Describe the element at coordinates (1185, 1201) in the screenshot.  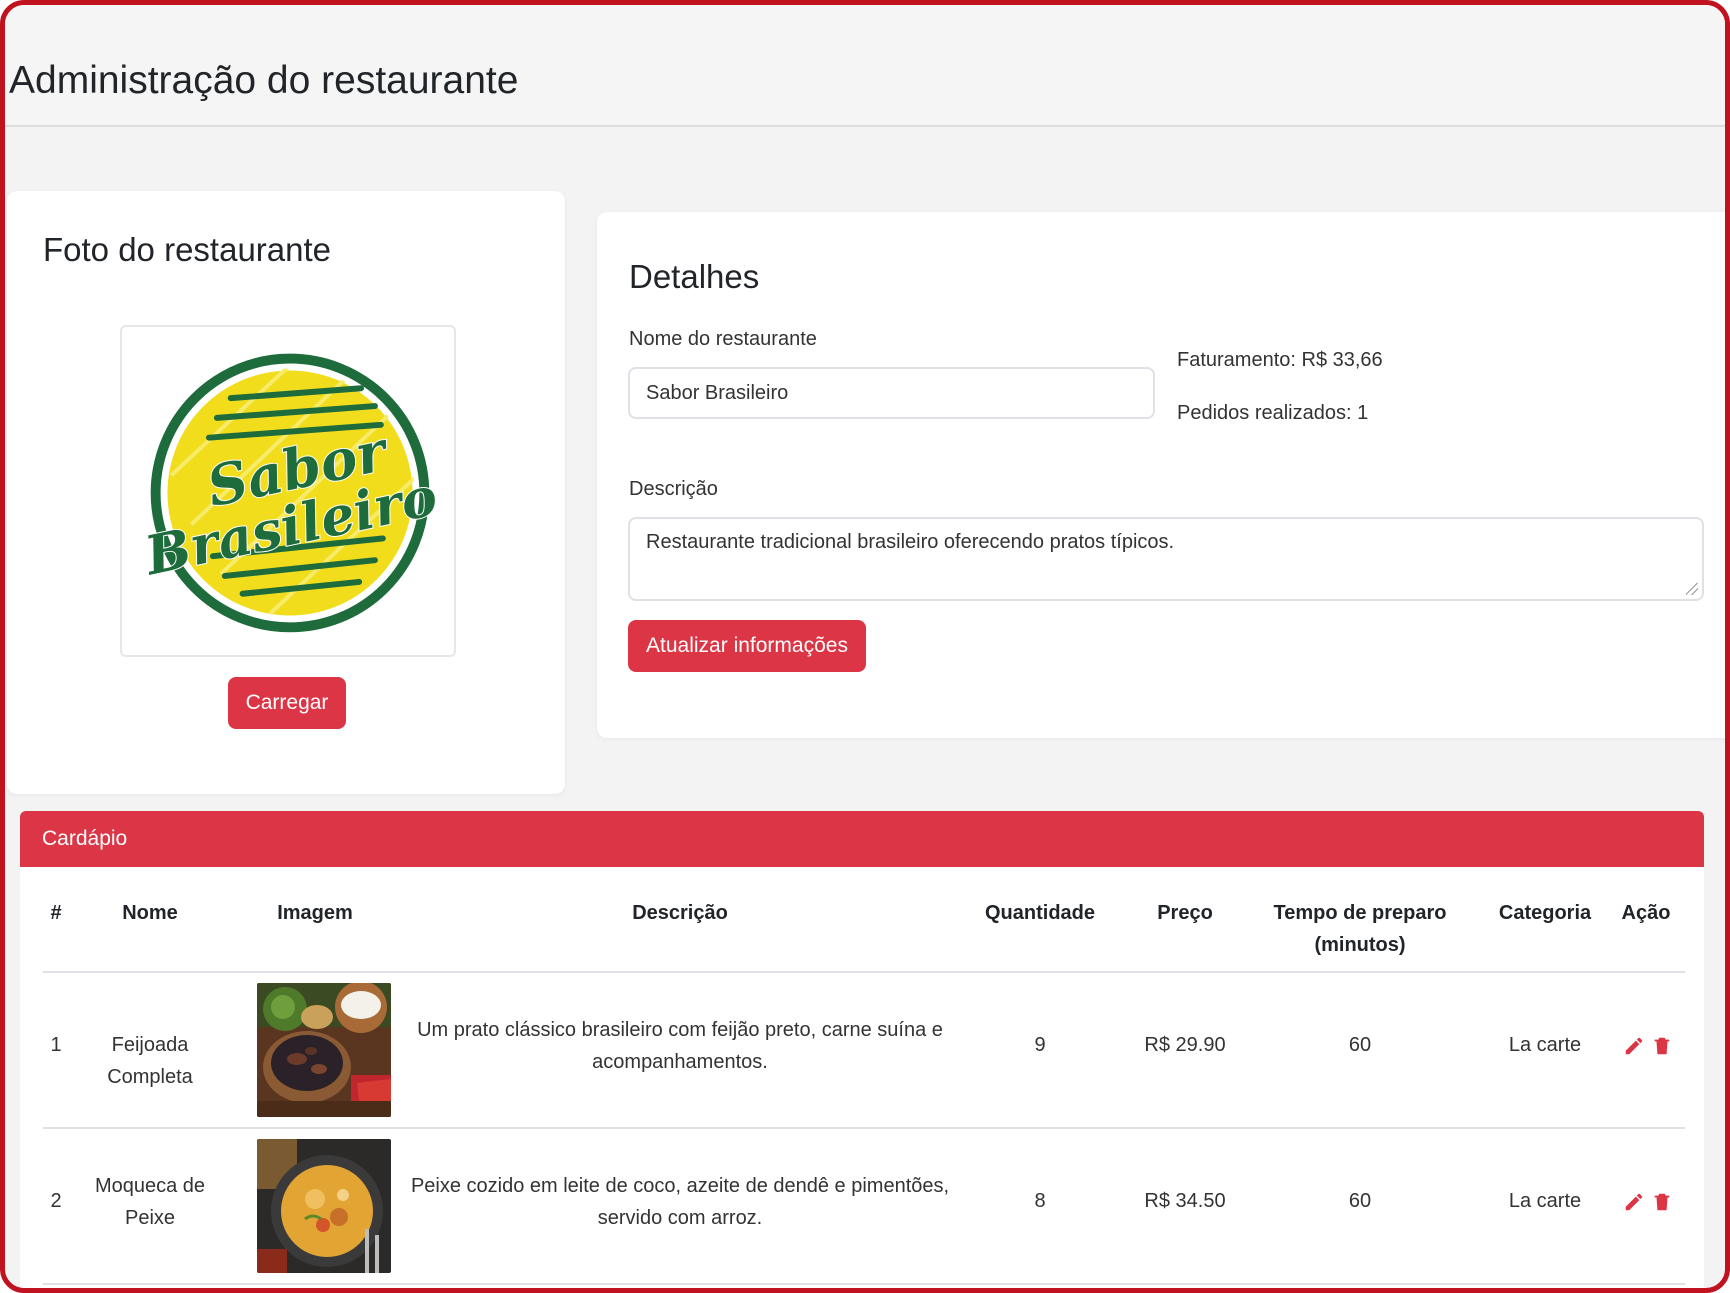
I see `table-row-2-price: R$ 34.50` at that location.